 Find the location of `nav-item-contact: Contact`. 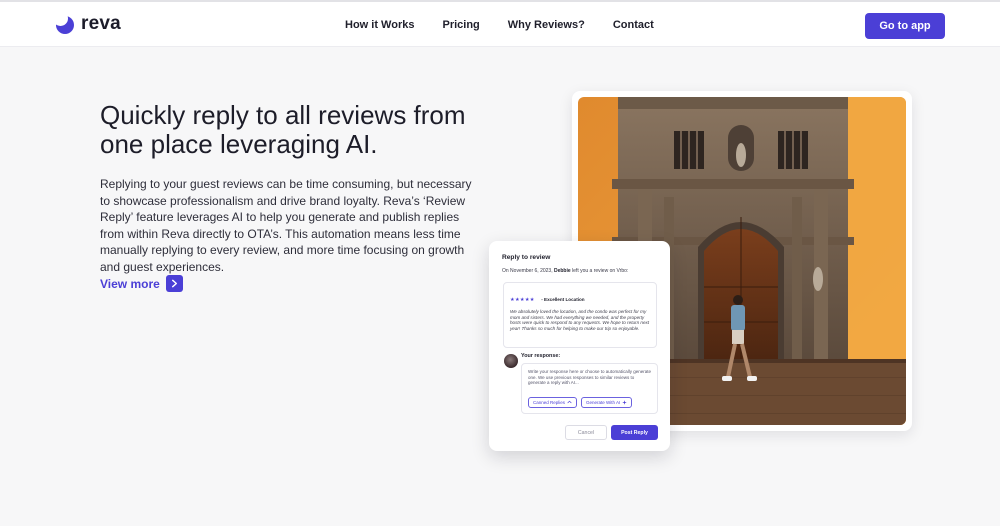

nav-item-contact: Contact is located at coordinates (633, 25).